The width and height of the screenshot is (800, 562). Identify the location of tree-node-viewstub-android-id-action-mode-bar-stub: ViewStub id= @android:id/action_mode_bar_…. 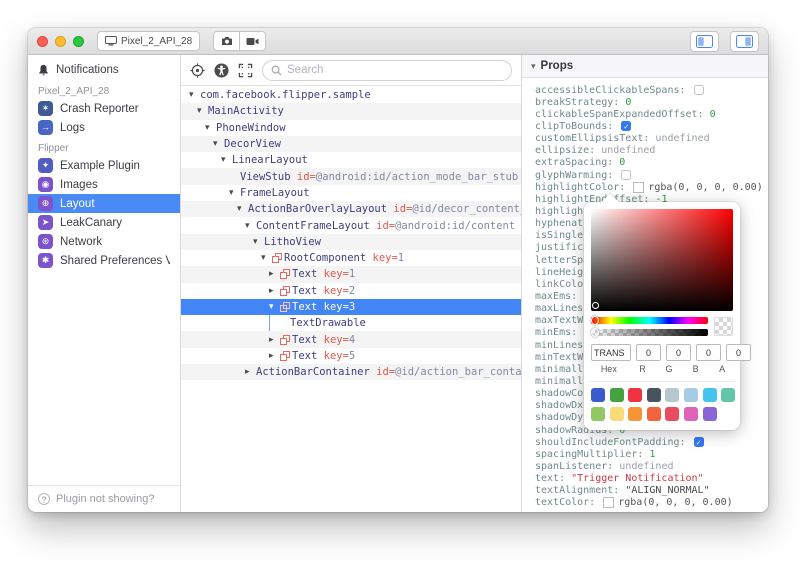
(351, 176).